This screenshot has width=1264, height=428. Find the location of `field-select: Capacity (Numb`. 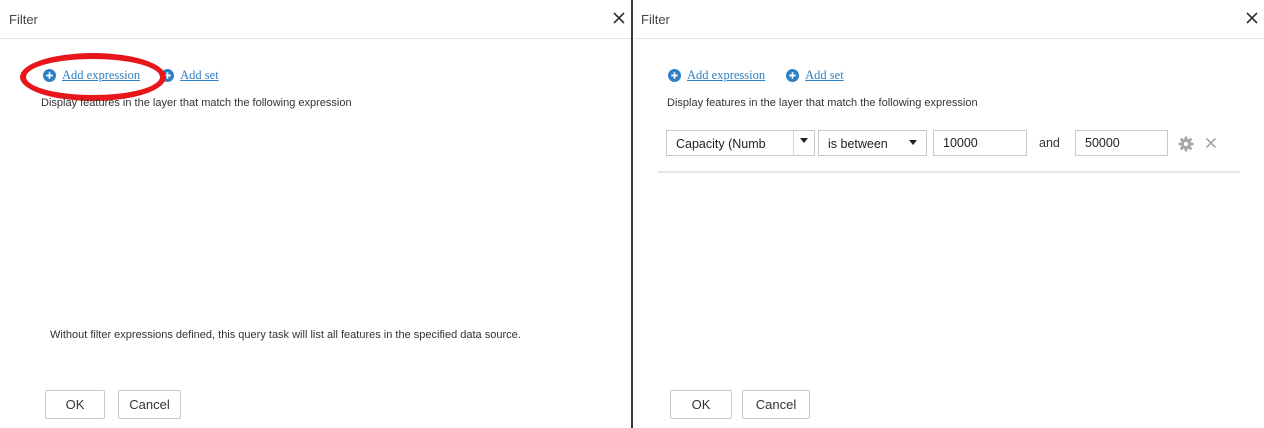

field-select: Capacity (Numb is located at coordinates (740, 143).